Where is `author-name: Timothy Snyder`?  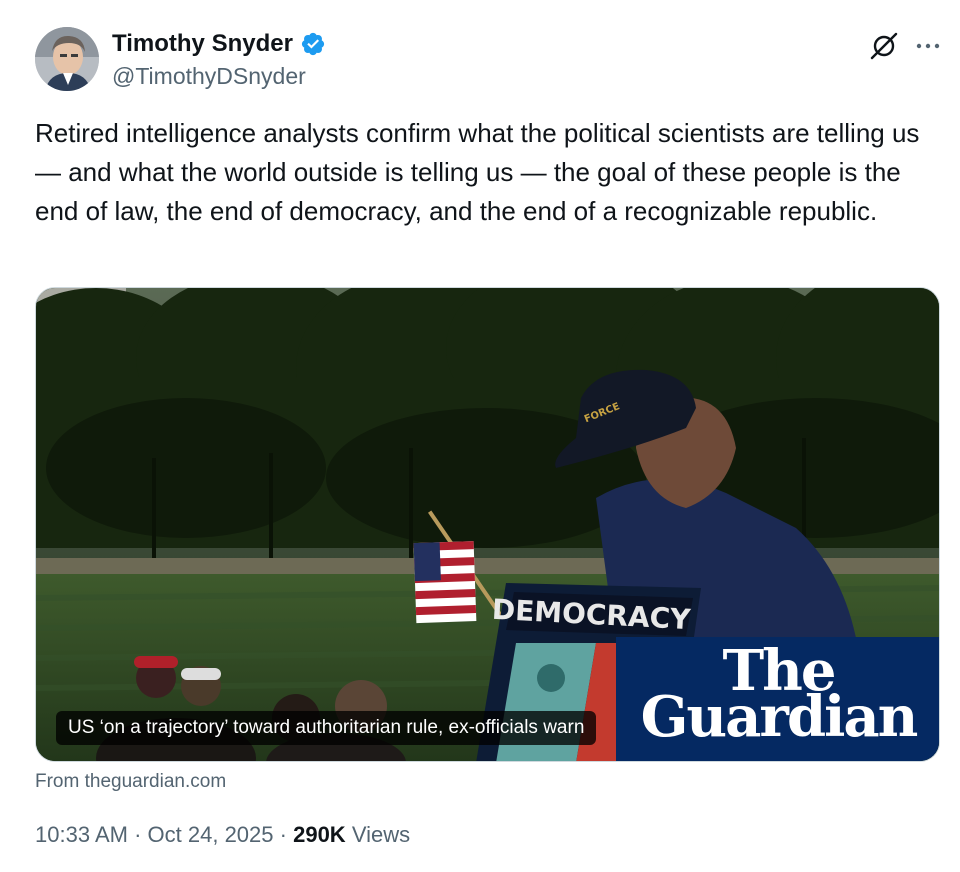 author-name: Timothy Snyder is located at coordinates (202, 44).